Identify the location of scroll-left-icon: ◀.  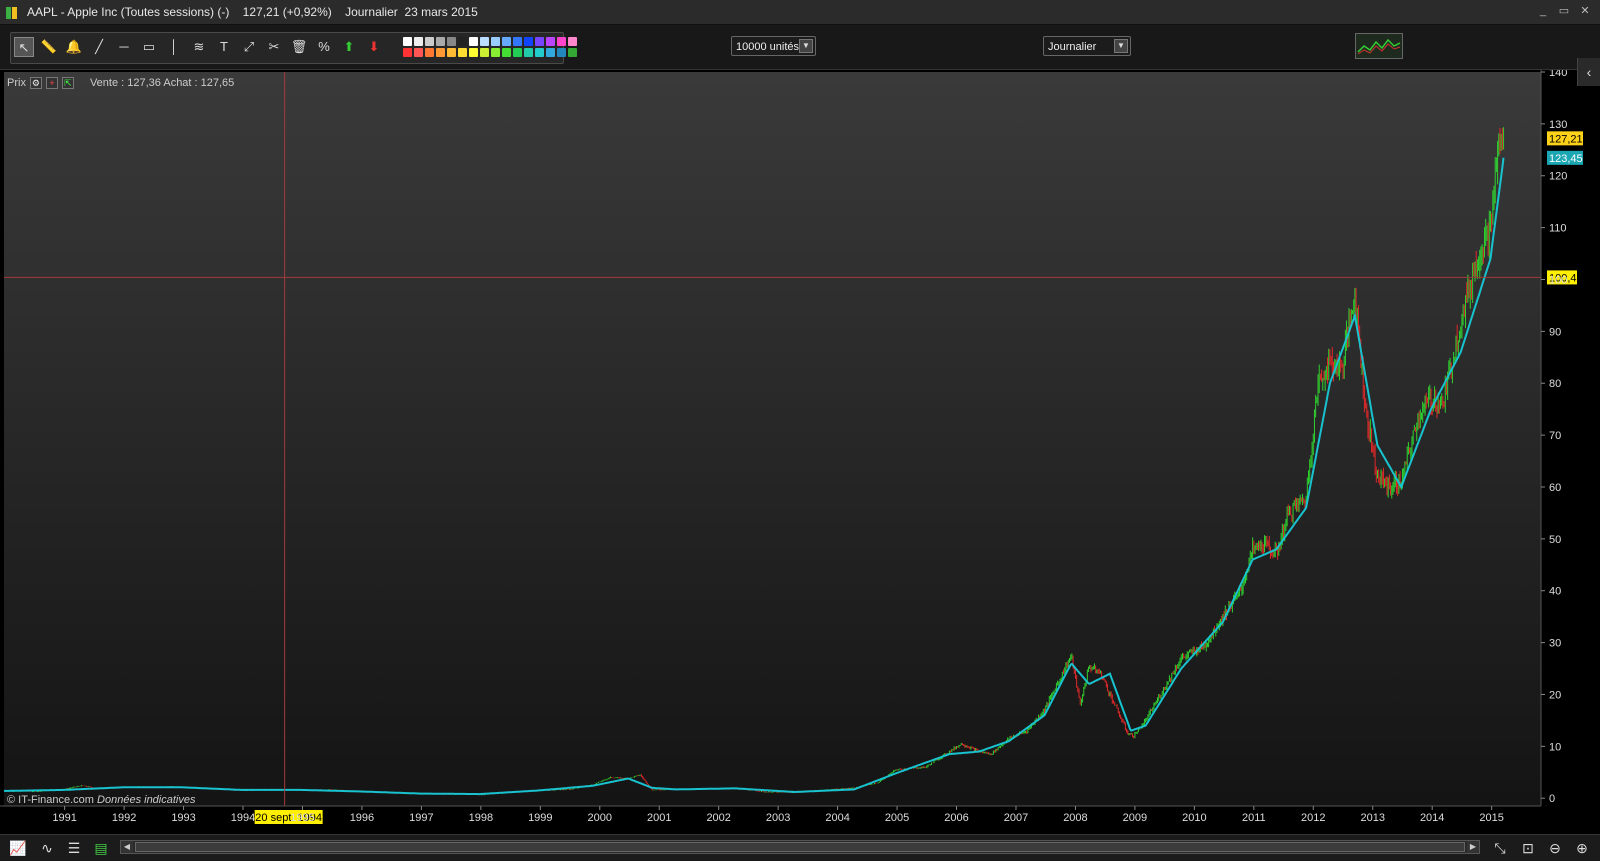
(127, 847).